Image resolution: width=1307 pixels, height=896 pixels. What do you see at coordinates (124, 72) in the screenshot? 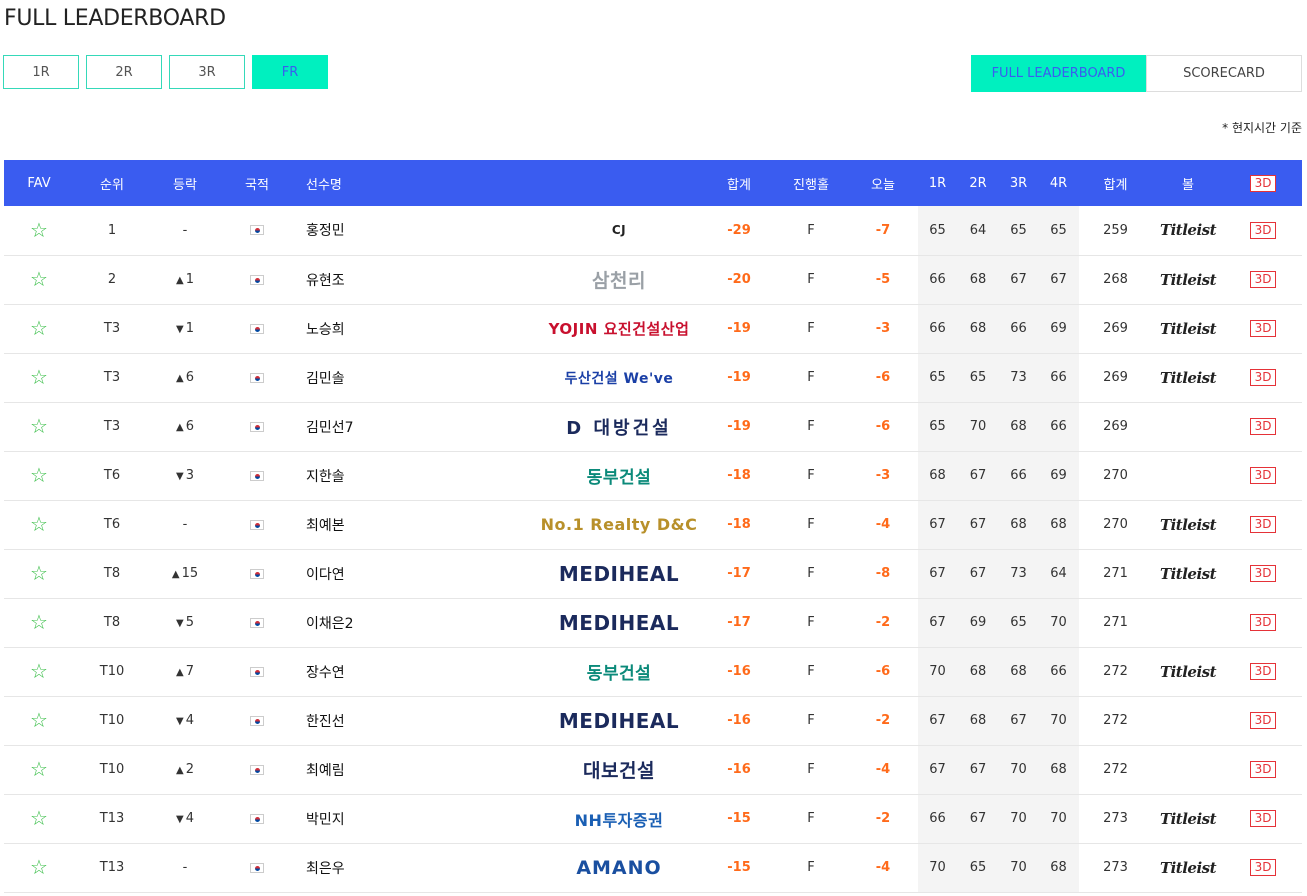
I see `tab-round-2: 2R` at bounding box center [124, 72].